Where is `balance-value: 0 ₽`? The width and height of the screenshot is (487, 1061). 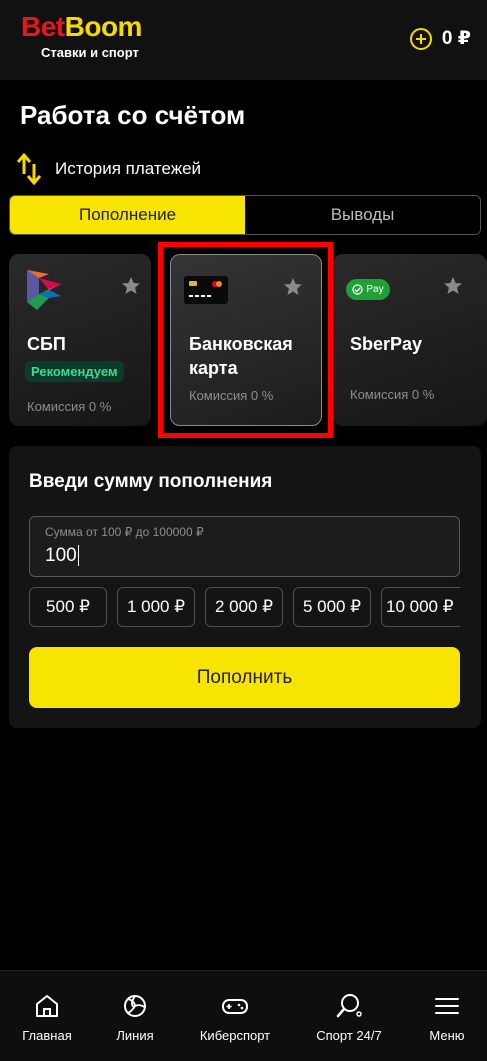 balance-value: 0 ₽ is located at coordinates (456, 38).